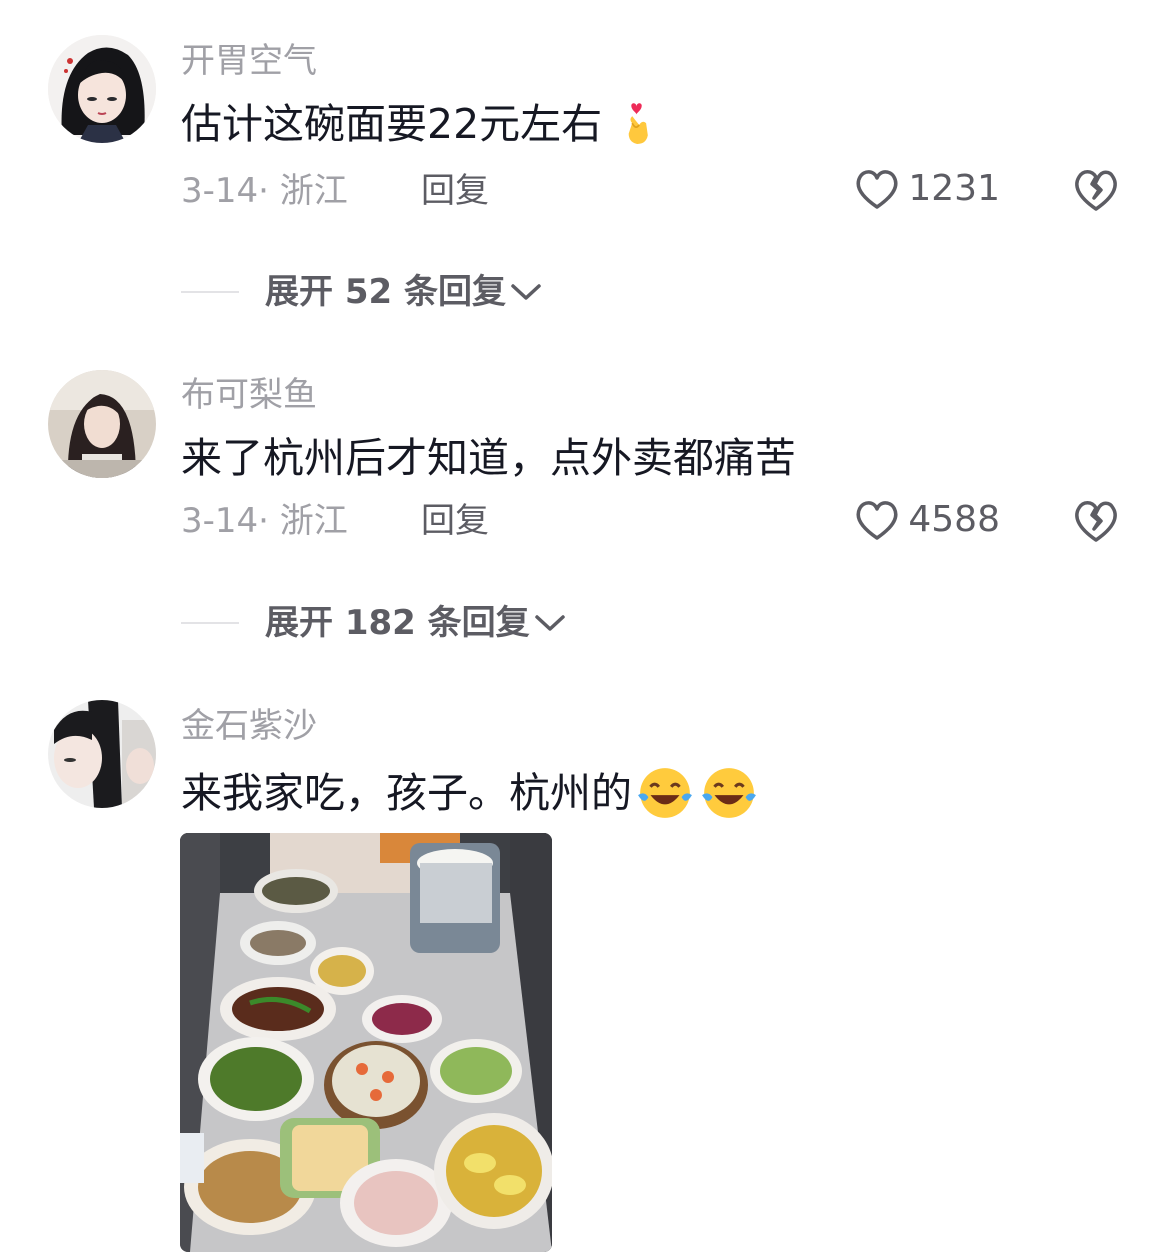 Image resolution: width=1170 pixels, height=1252 pixels. I want to click on username: 金石紫沙, so click(249, 726).